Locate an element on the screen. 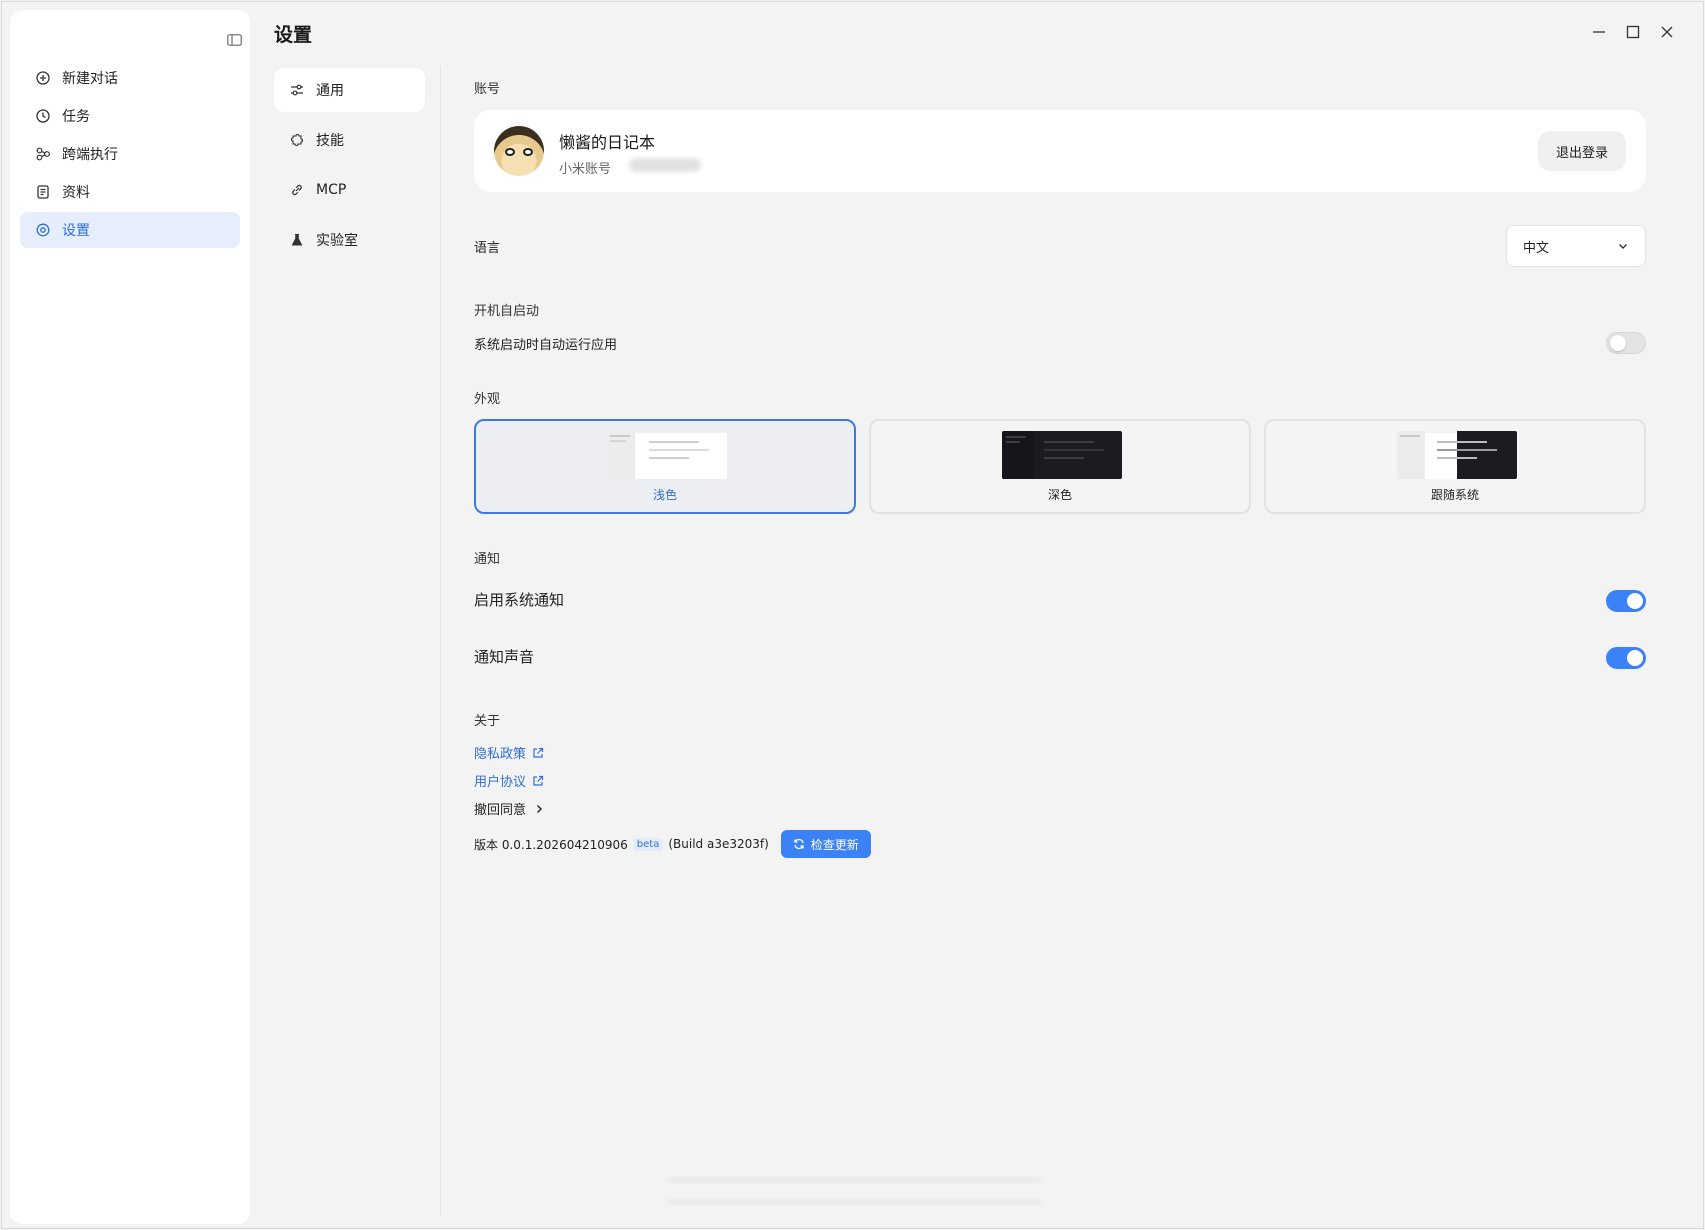  notification-sound-toggle is located at coordinates (1626, 658).